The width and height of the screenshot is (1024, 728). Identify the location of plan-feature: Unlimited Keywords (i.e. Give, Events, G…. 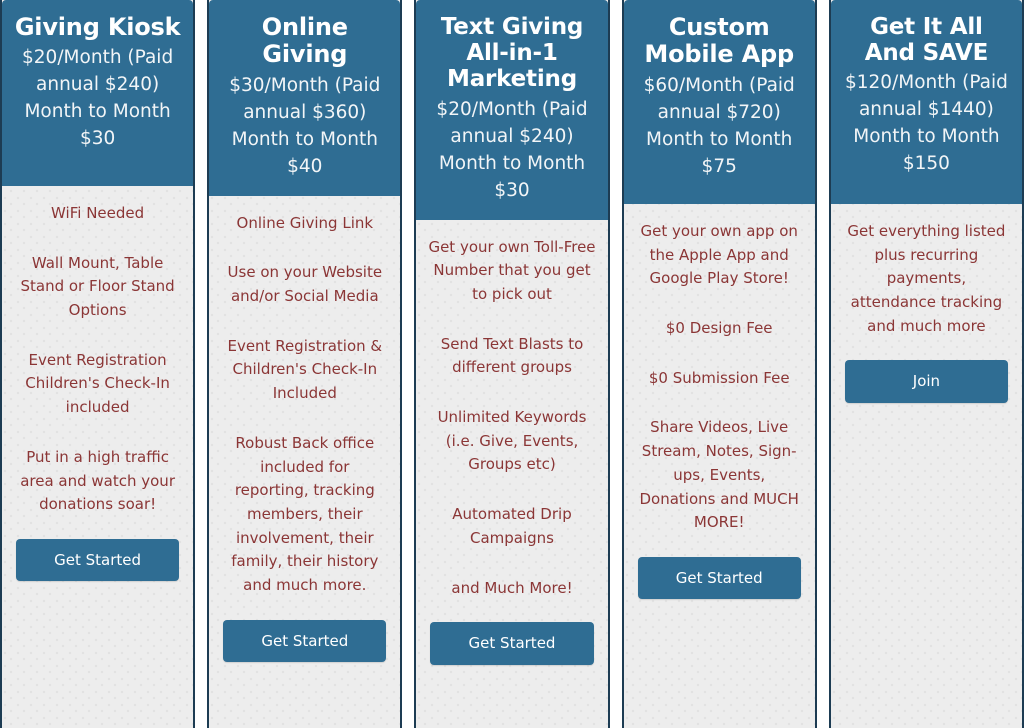
(512, 441).